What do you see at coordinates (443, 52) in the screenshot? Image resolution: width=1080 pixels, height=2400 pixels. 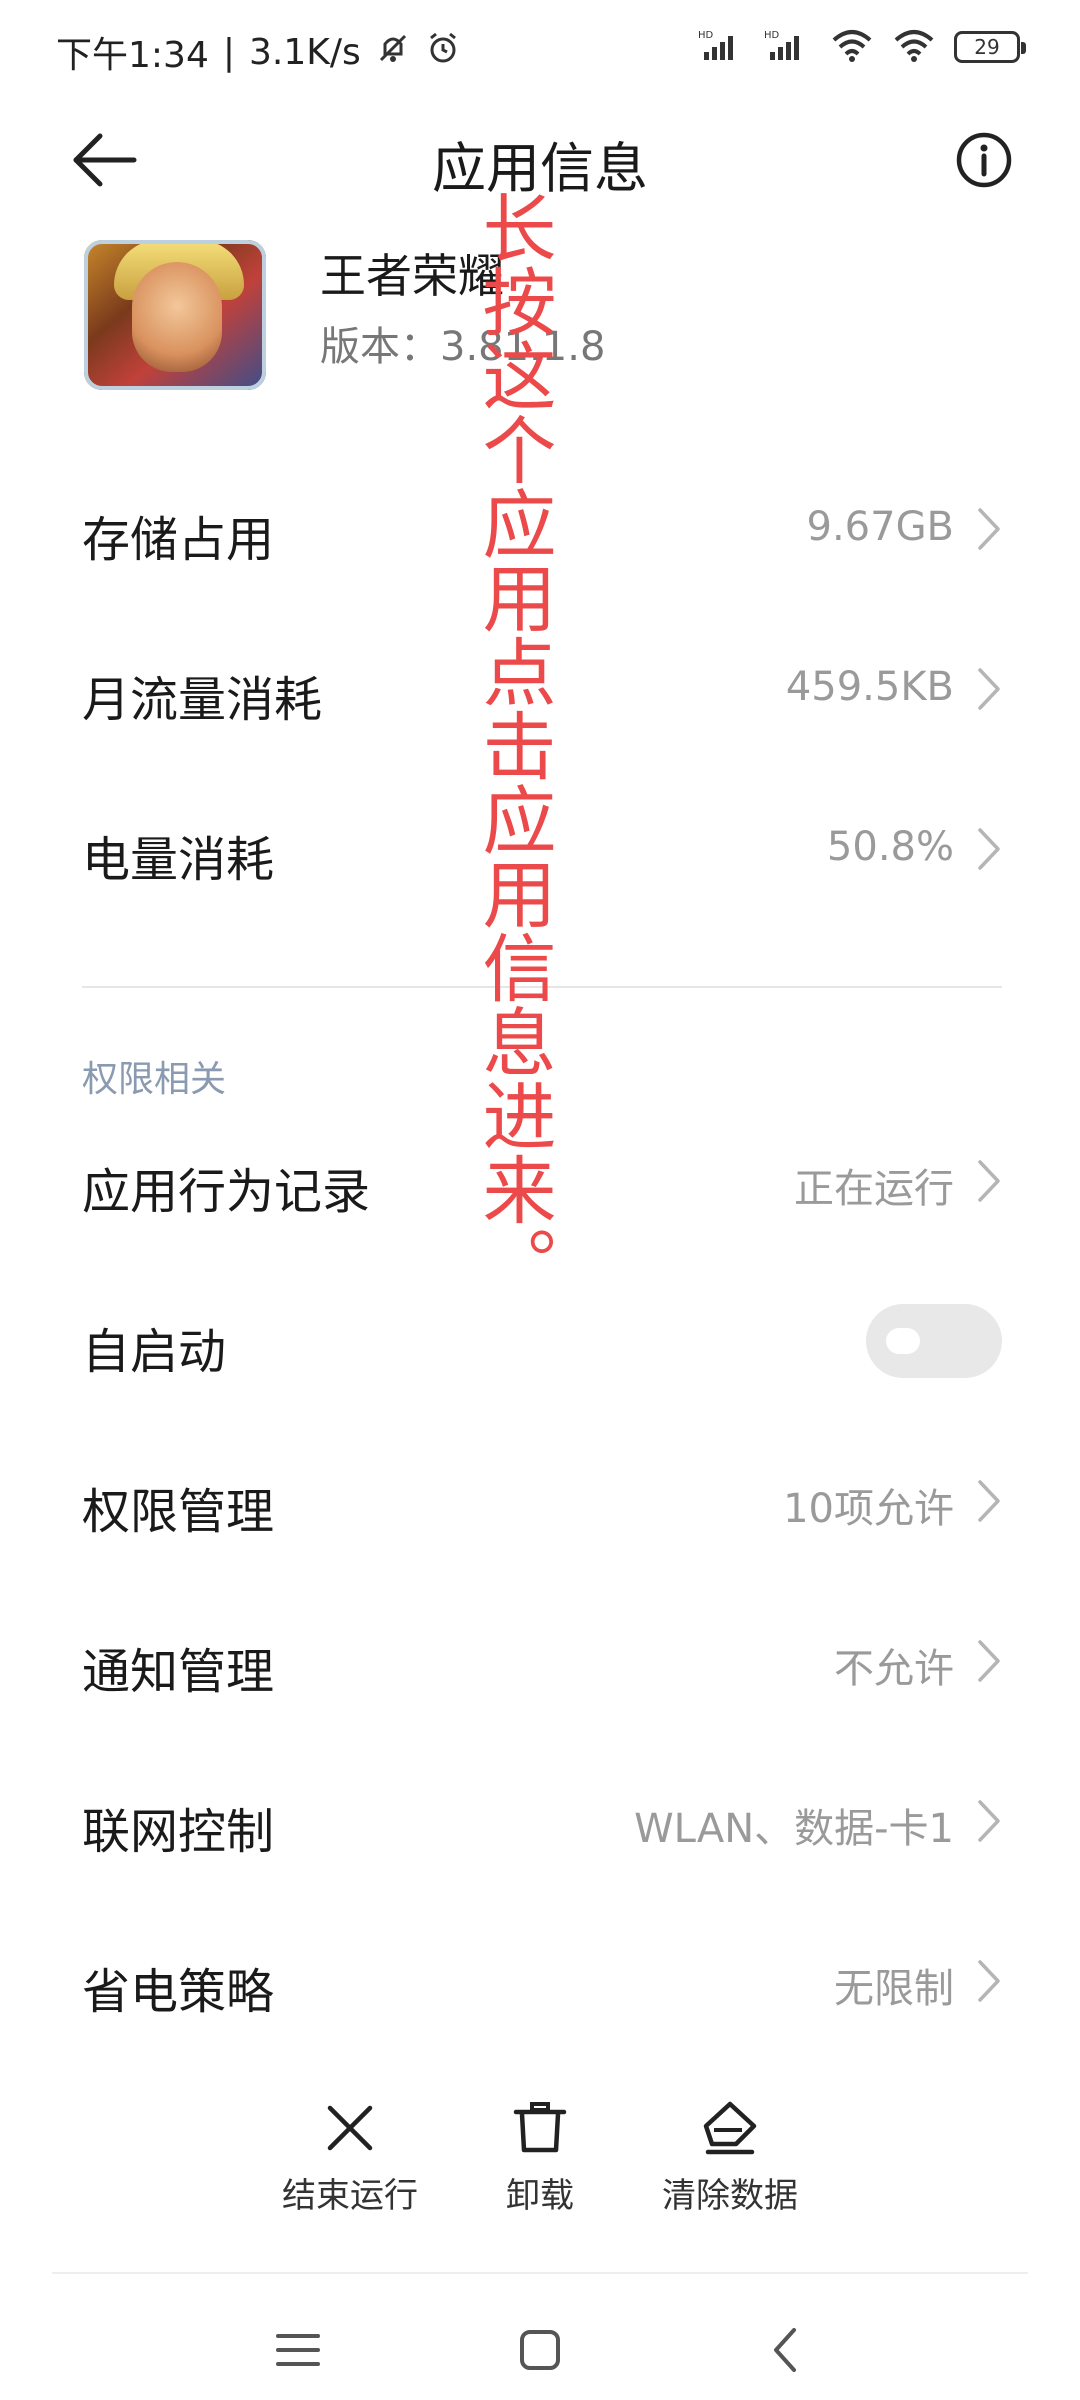 I see `alarm-icon` at bounding box center [443, 52].